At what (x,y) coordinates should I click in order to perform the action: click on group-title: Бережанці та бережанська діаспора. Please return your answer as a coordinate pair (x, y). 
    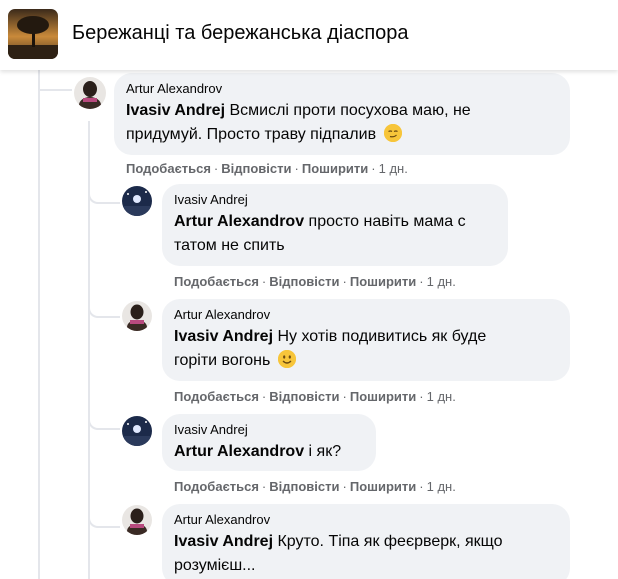
    Looking at the image, I should click on (240, 33).